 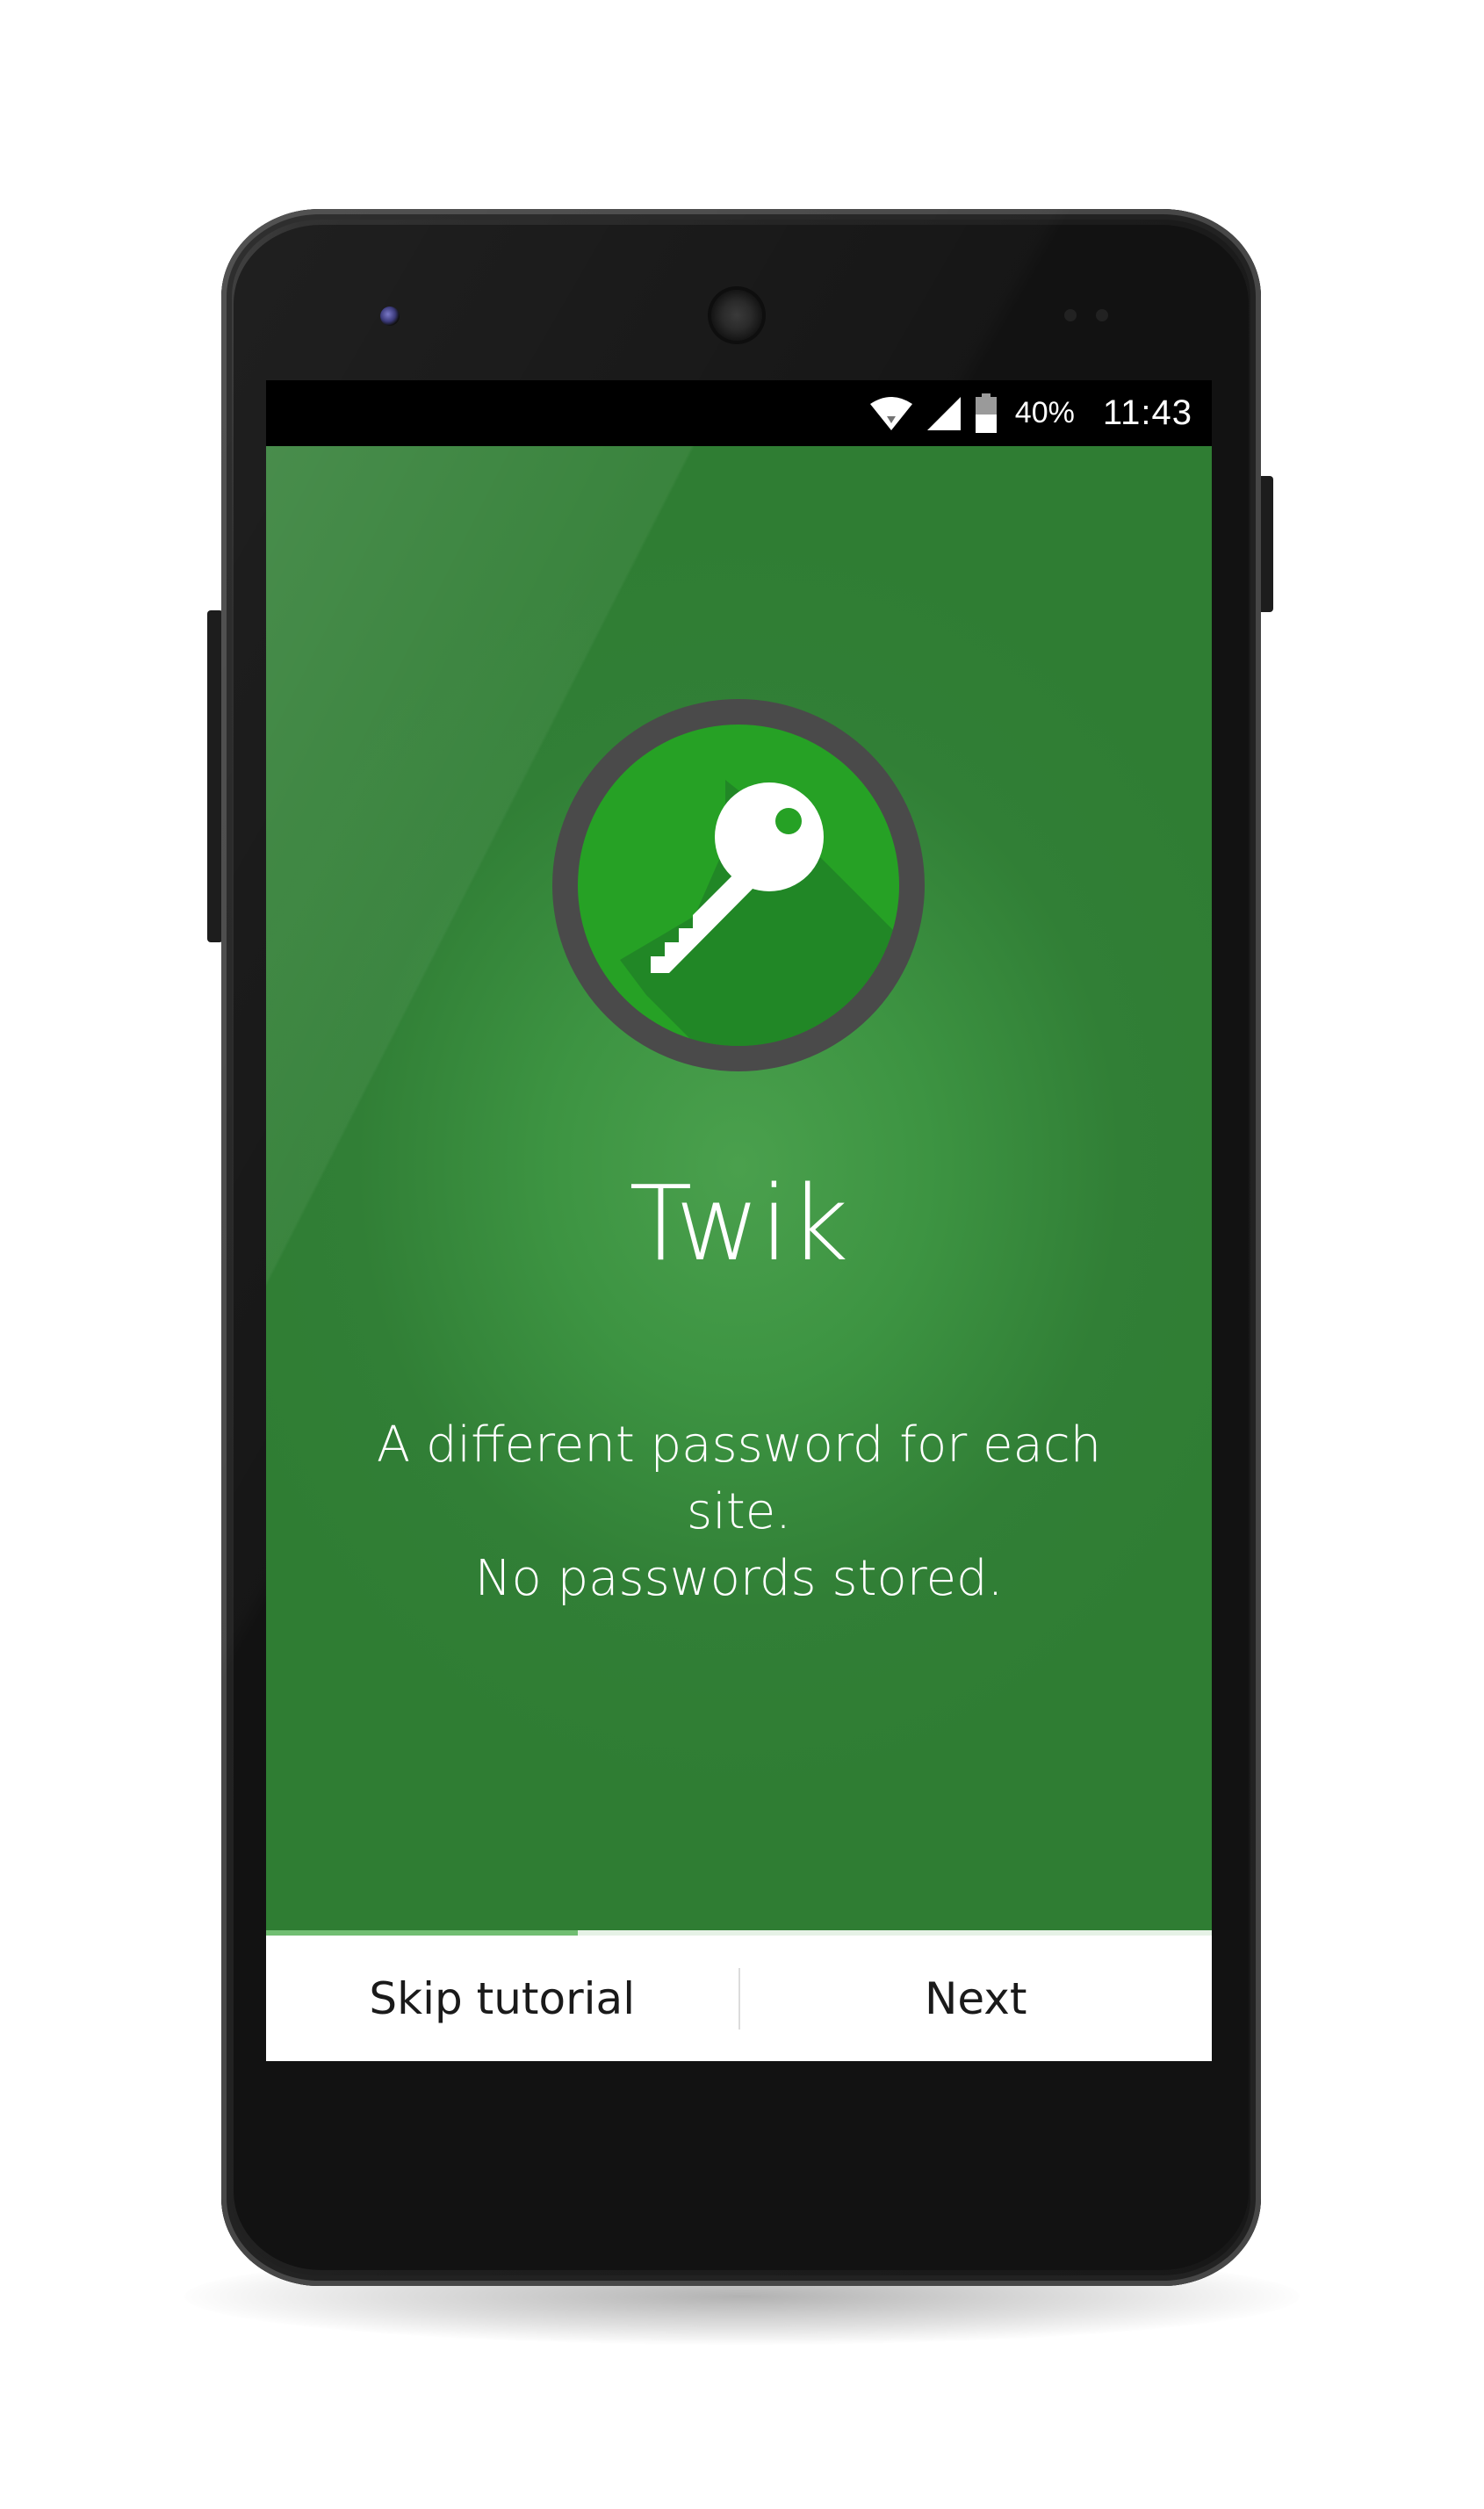 I want to click on wifi-icon, so click(x=890, y=413).